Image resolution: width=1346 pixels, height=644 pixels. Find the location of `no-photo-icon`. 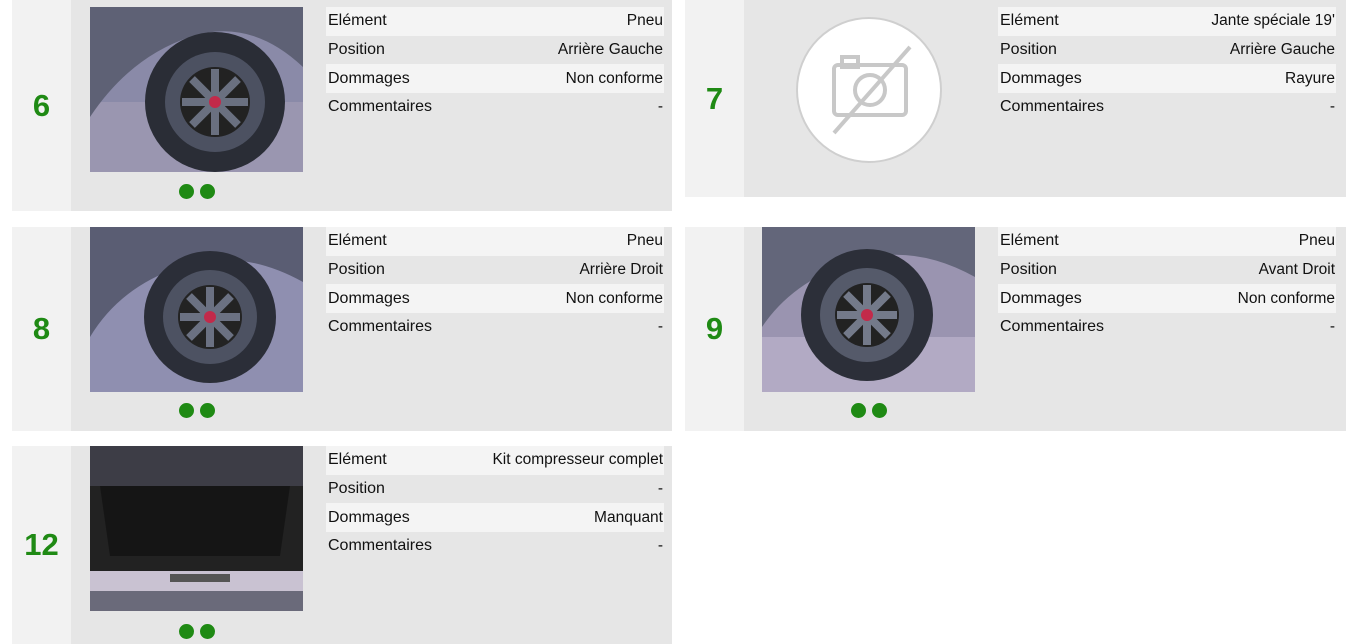

no-photo-icon is located at coordinates (868, 89).